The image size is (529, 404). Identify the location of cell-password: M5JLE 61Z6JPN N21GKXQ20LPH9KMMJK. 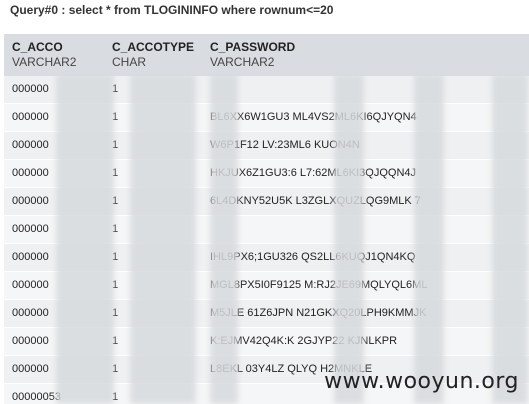
(365, 313).